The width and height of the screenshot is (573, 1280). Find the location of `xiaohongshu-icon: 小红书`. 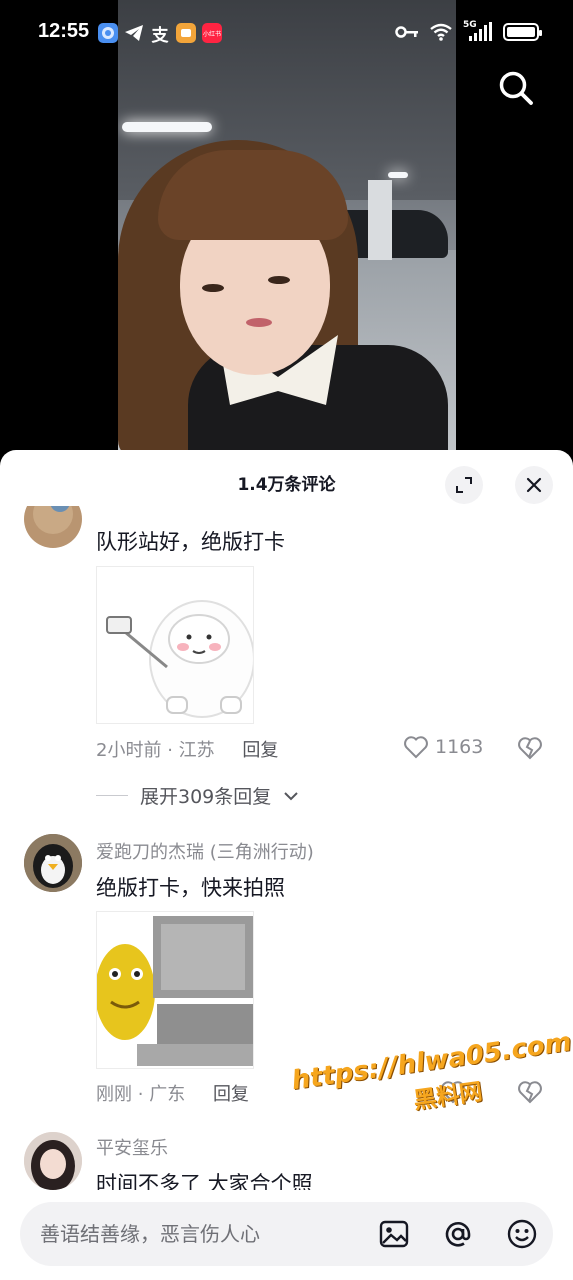

xiaohongshu-icon: 小红书 is located at coordinates (212, 33).